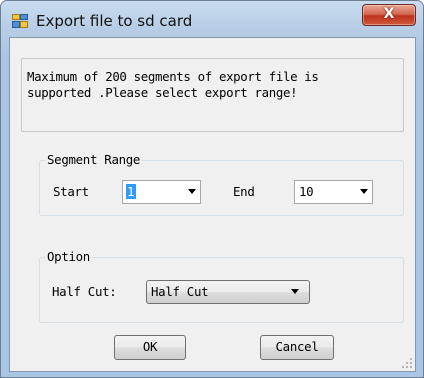 This screenshot has width=424, height=378. What do you see at coordinates (20, 21) in the screenshot?
I see `app-window-icon` at bounding box center [20, 21].